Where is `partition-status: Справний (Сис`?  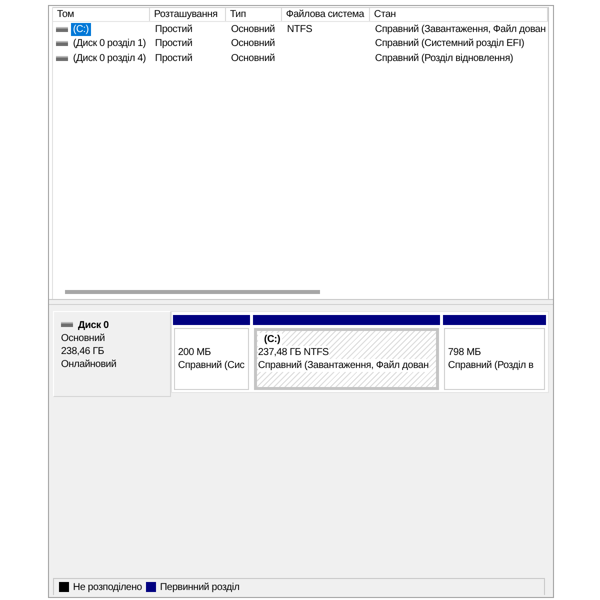 partition-status: Справний (Сис is located at coordinates (211, 365).